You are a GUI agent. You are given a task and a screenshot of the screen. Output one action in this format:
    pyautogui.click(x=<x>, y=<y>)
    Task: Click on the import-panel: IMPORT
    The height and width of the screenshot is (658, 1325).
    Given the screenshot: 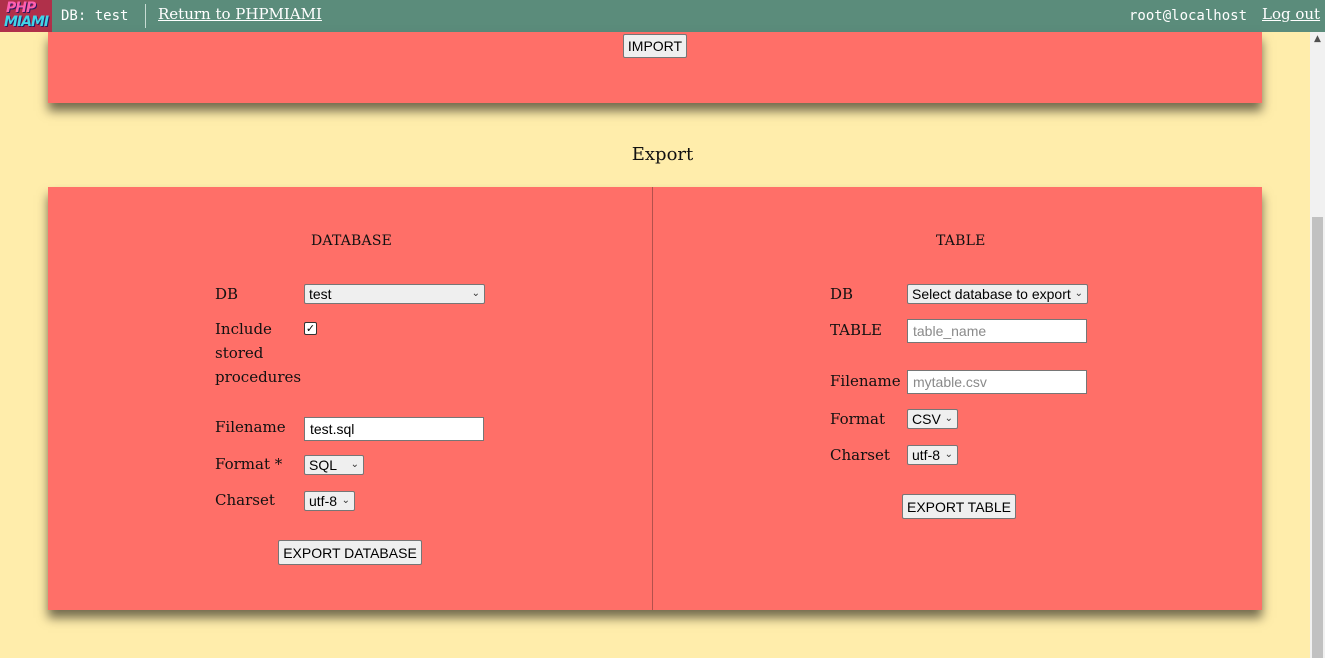 What is the action you would take?
    pyautogui.click(x=655, y=67)
    